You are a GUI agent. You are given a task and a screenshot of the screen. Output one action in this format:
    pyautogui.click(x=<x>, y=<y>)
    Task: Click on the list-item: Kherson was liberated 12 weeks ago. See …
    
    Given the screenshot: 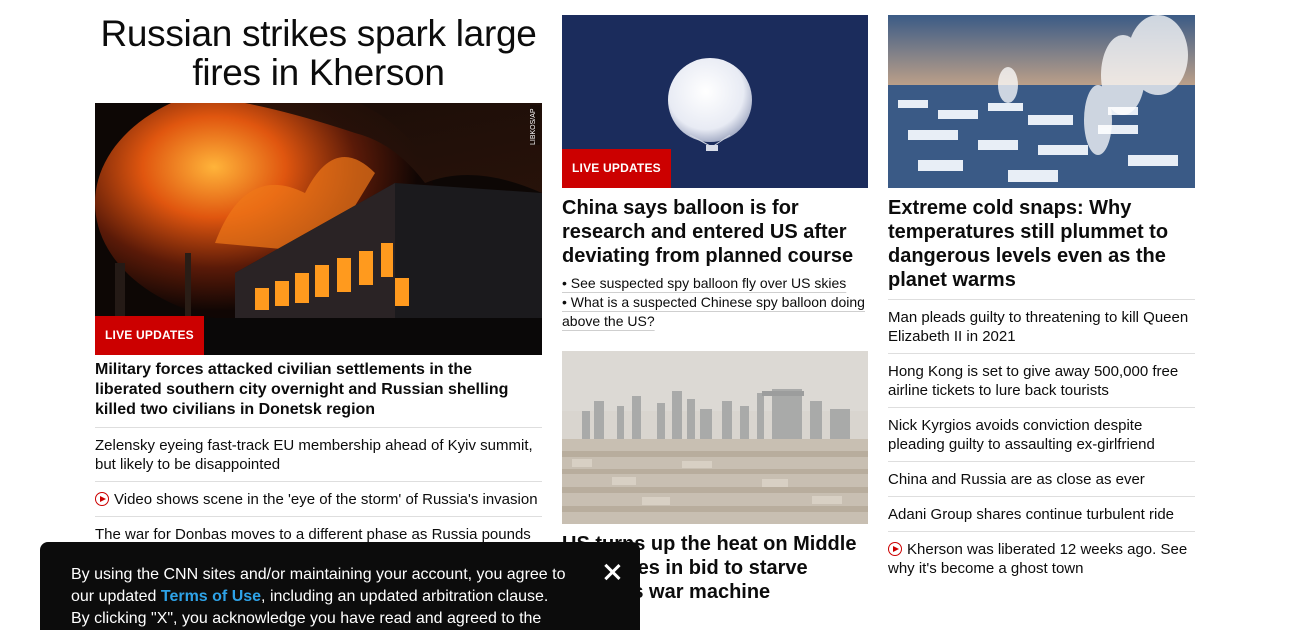 What is the action you would take?
    pyautogui.click(x=1041, y=558)
    